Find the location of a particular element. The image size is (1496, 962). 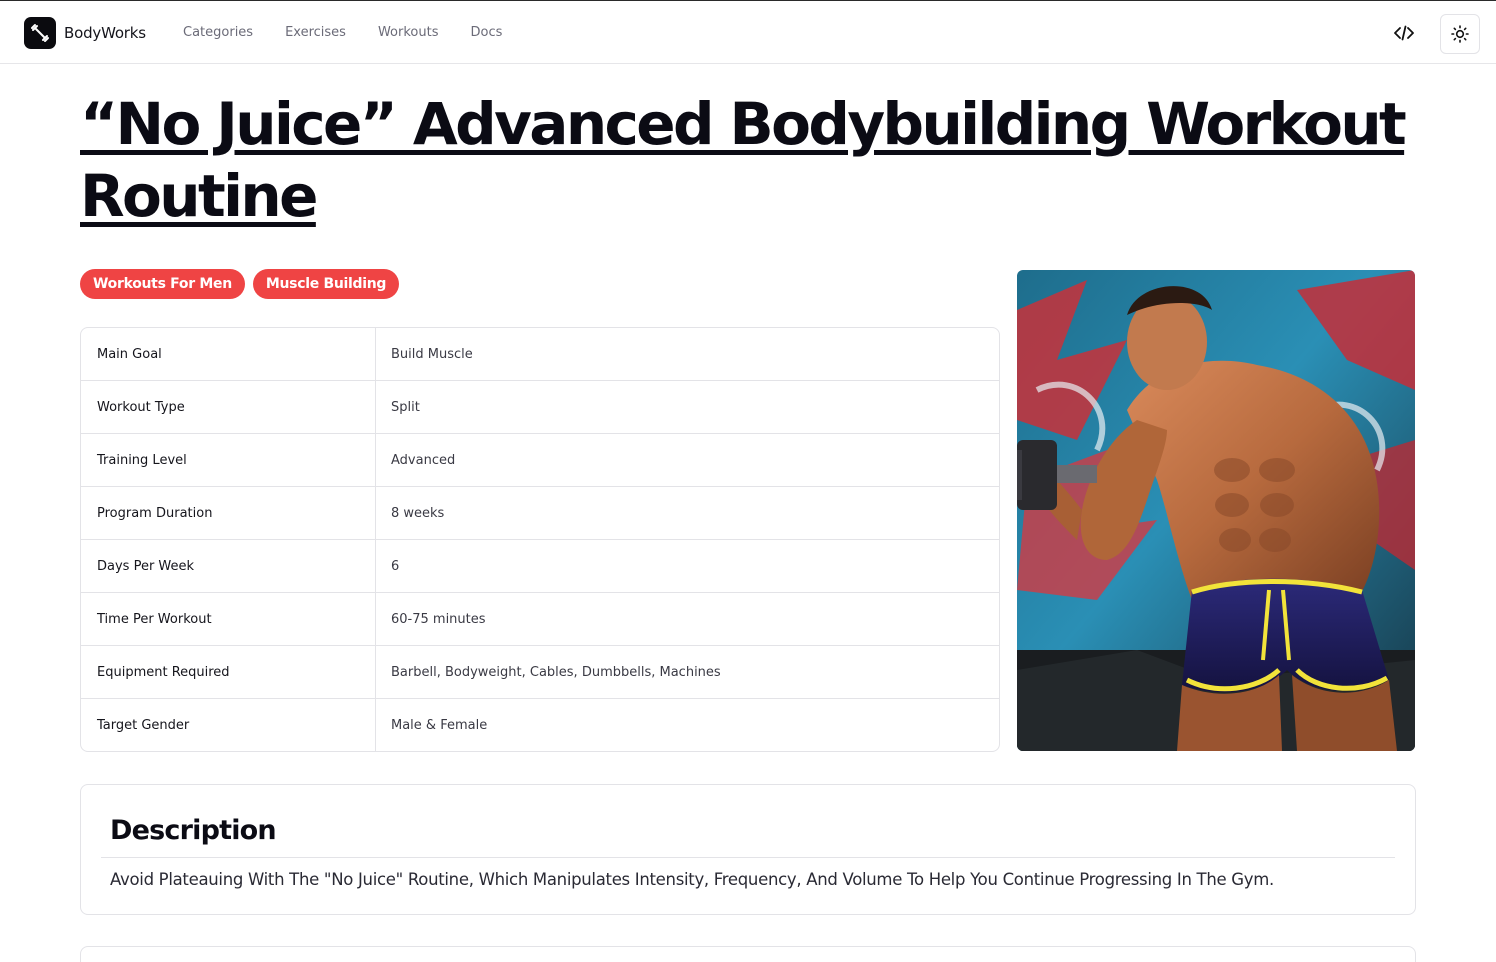

detail-label: Equipment Required is located at coordinates (228, 672).